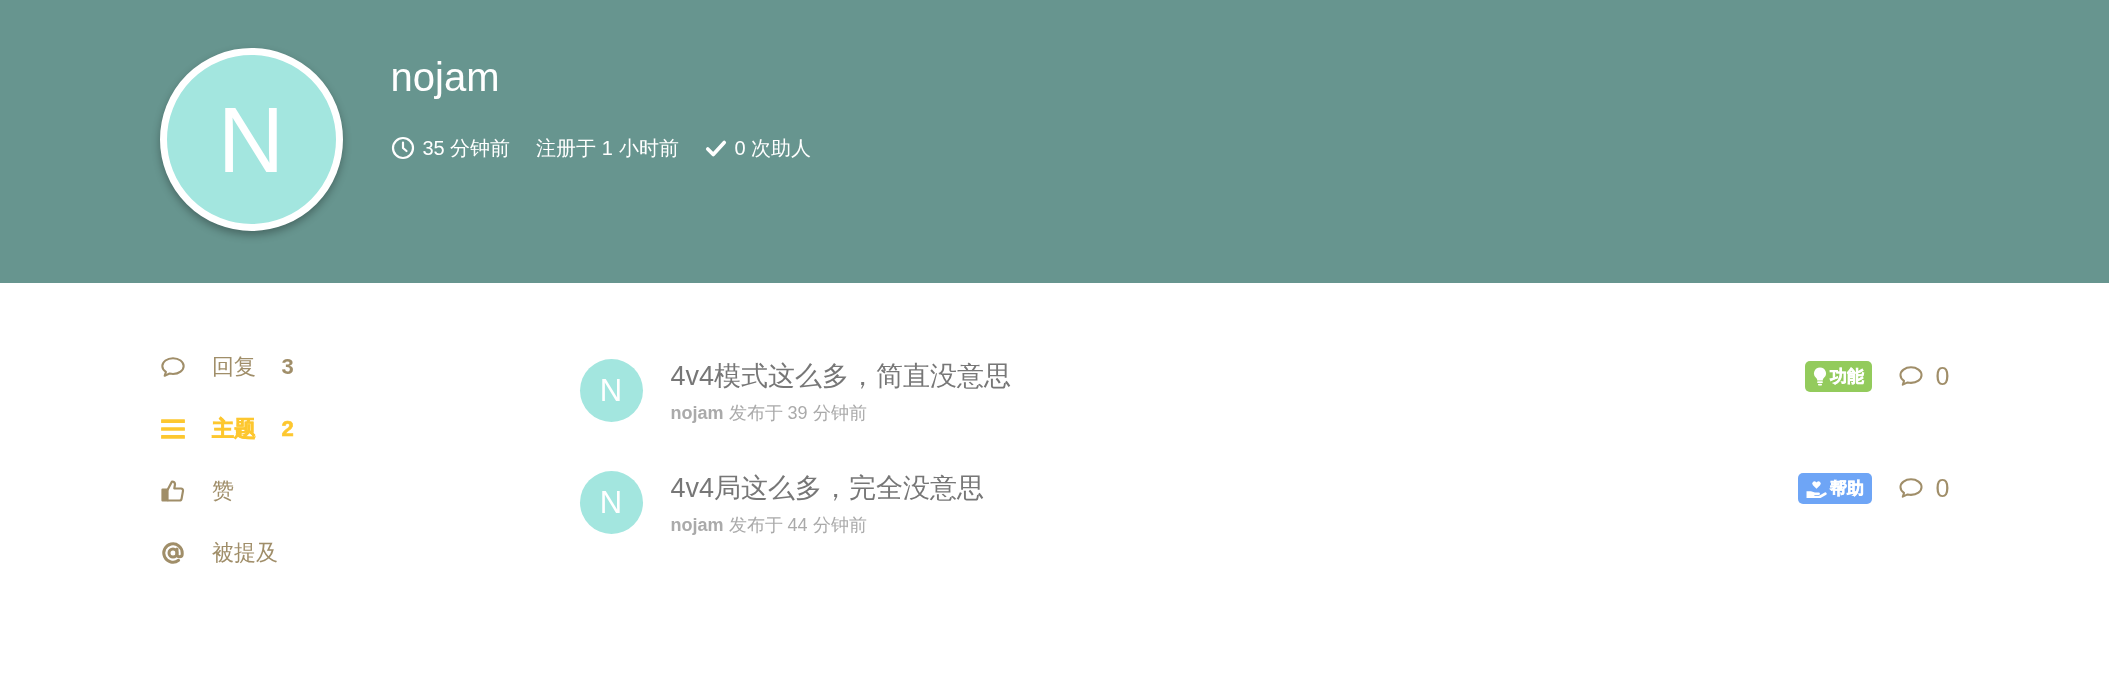 The height and width of the screenshot is (689, 2109). Describe the element at coordinates (445, 77) in the screenshot. I see `username: nojam` at that location.